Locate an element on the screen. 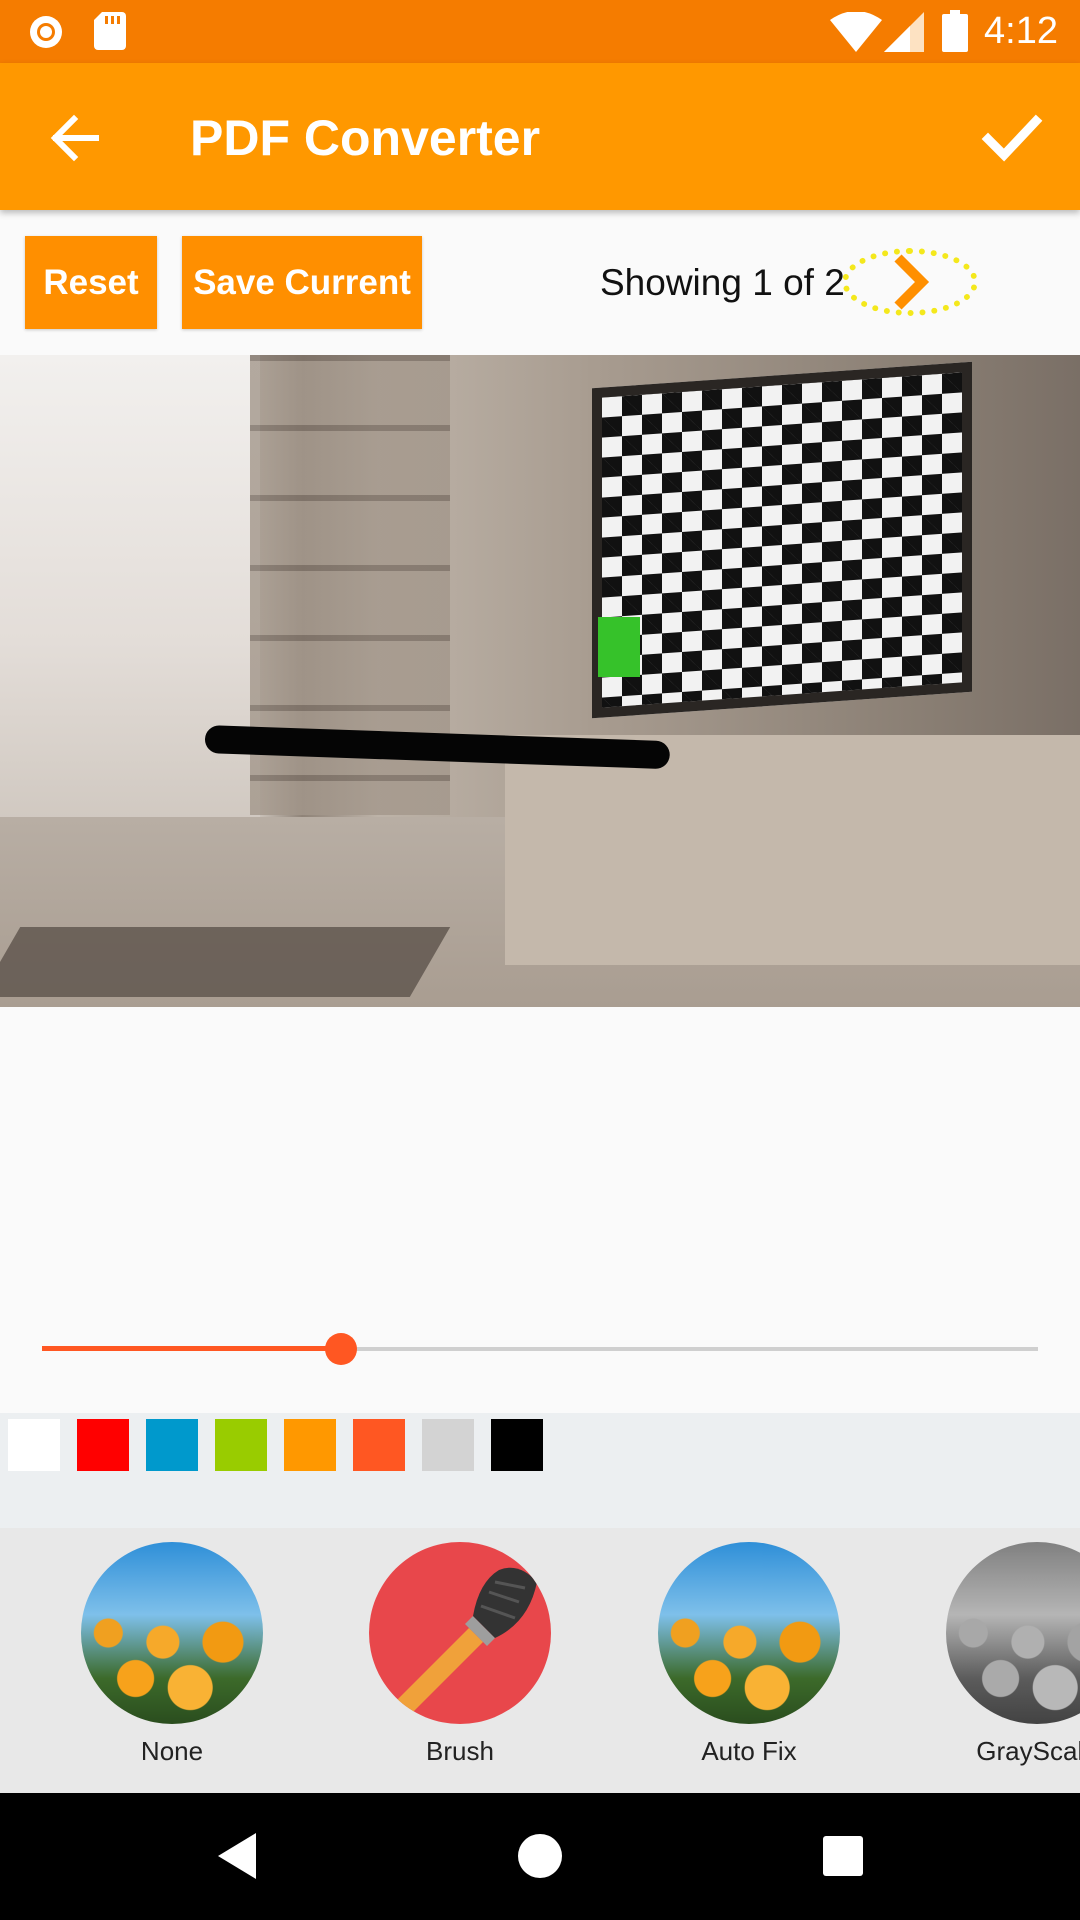  filter-label: Auto Fix is located at coordinates (749, 1751).